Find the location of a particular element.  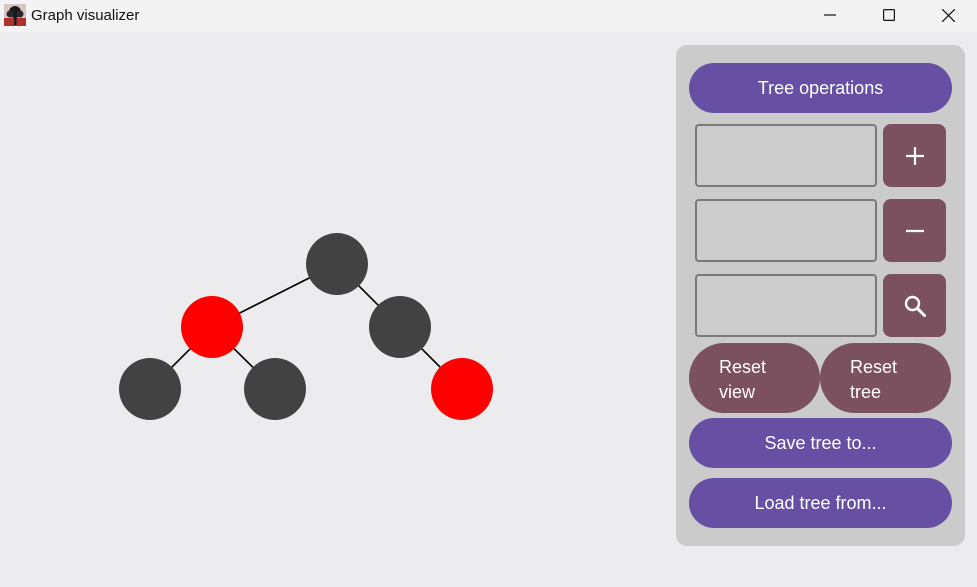

tree-operations-button: Tree operations is located at coordinates (820, 88).